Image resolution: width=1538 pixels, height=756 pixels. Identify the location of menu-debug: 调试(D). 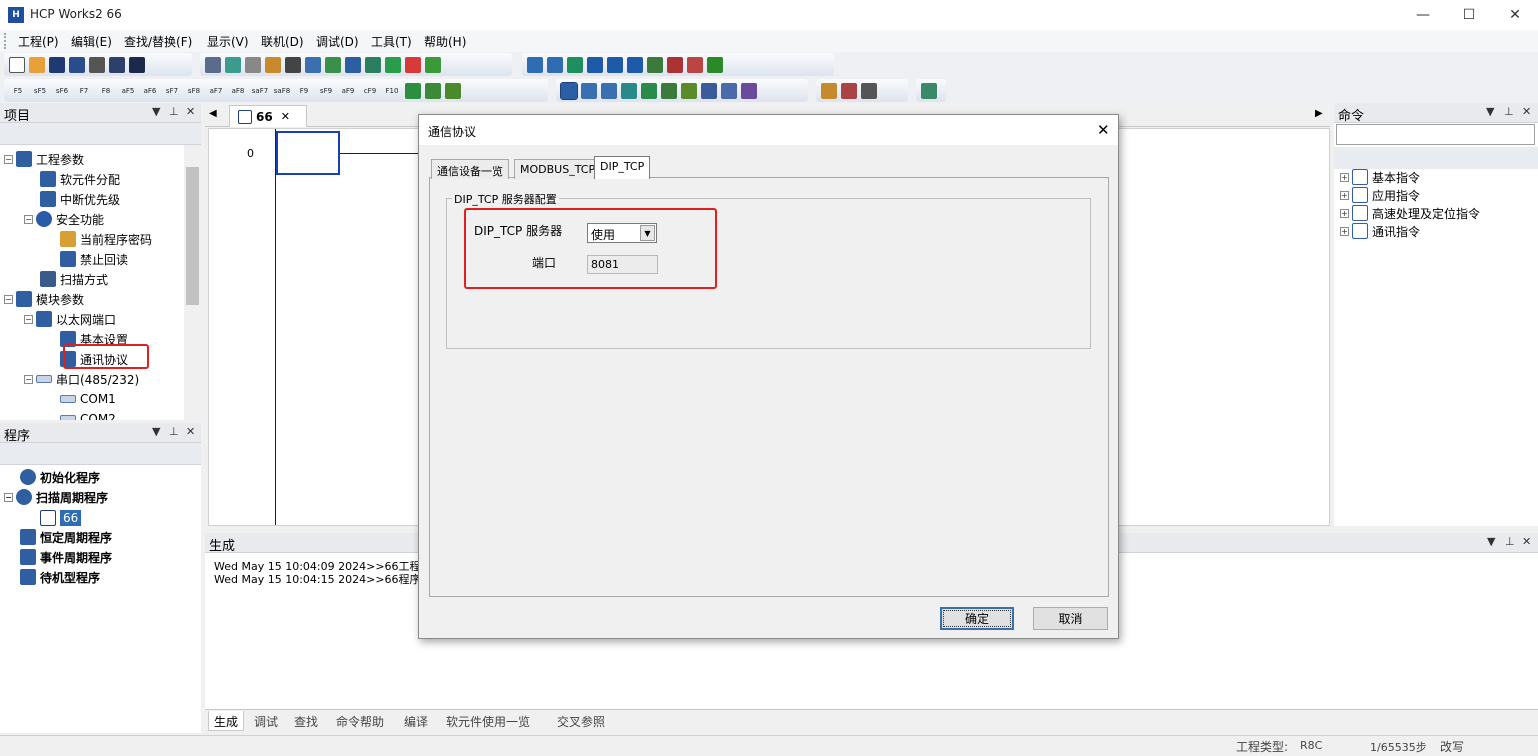
(337, 41).